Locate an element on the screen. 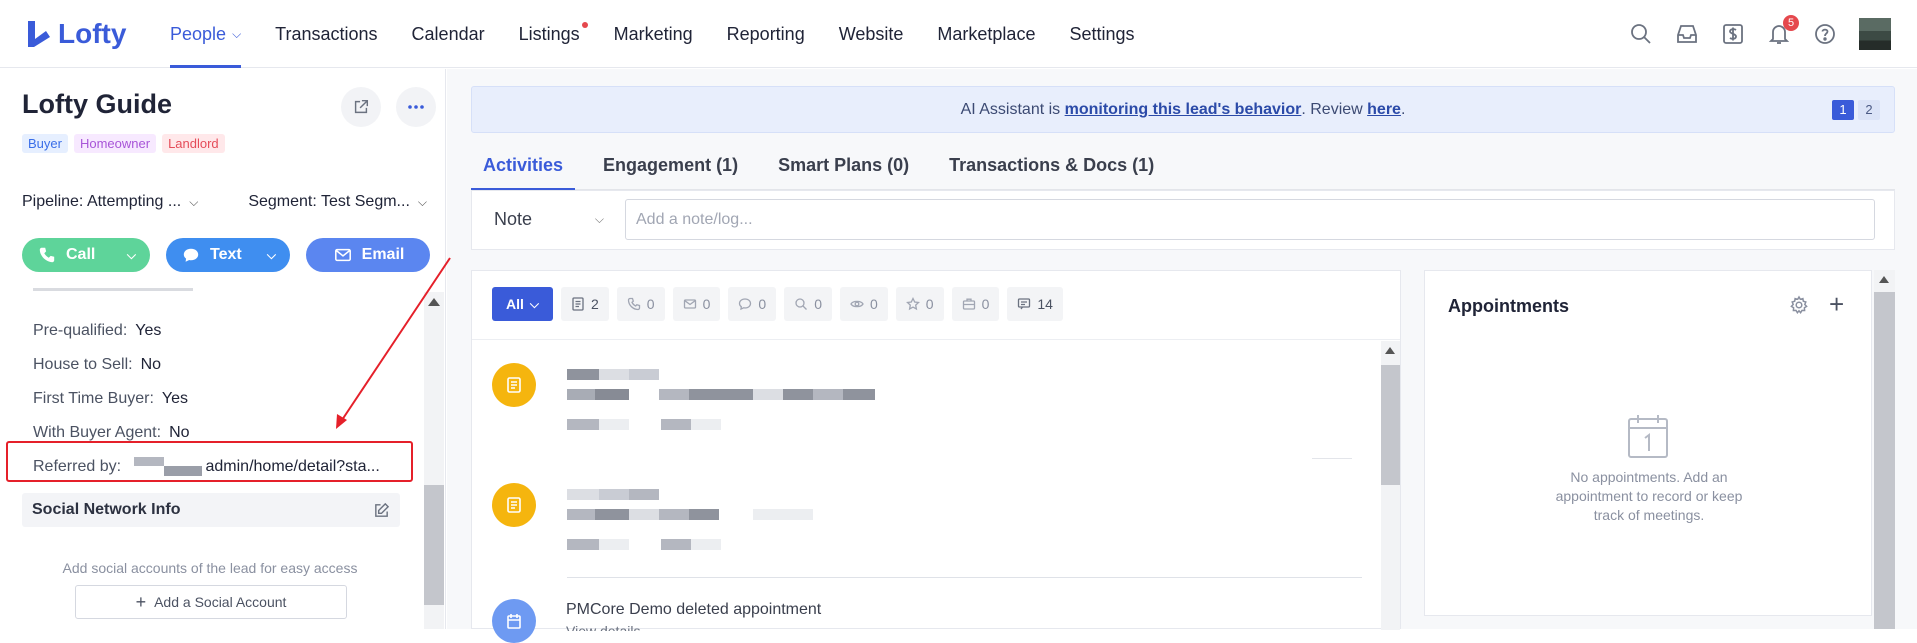  redacted-activity-title is located at coordinates (613, 374).